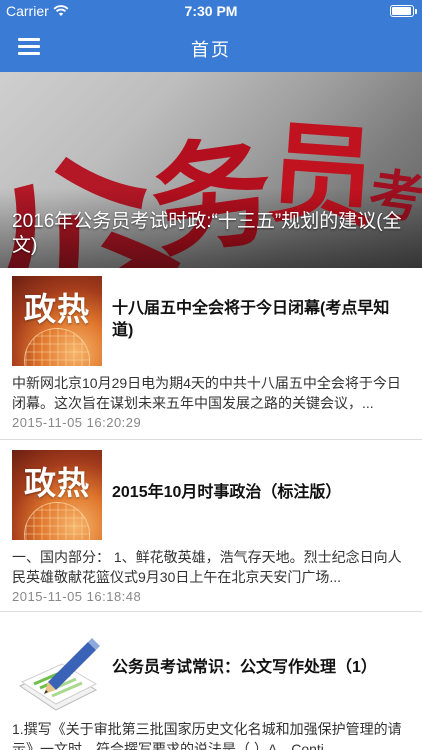 This screenshot has height=750, width=422. What do you see at coordinates (77, 422) in the screenshot?
I see `article-date: 2015-11-05 16:20:29` at bounding box center [77, 422].